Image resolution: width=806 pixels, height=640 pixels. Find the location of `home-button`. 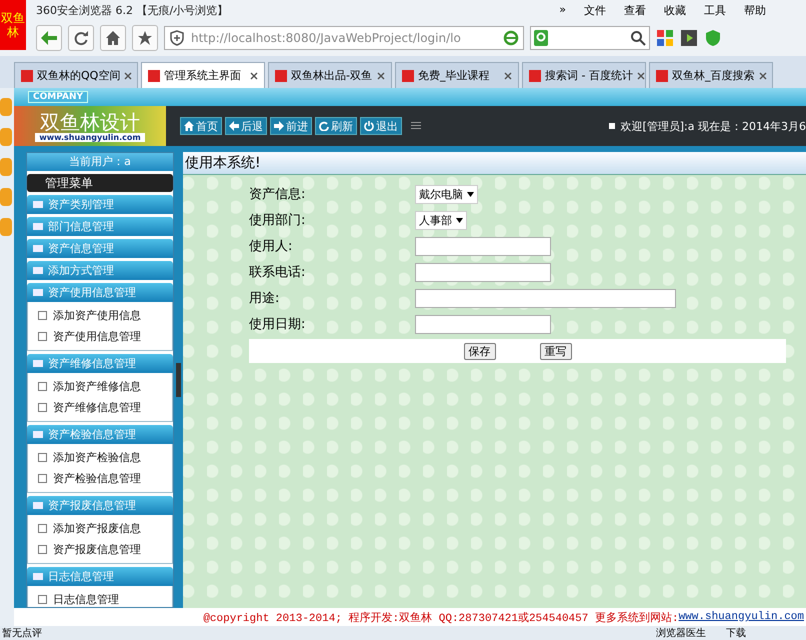

home-button is located at coordinates (113, 38).